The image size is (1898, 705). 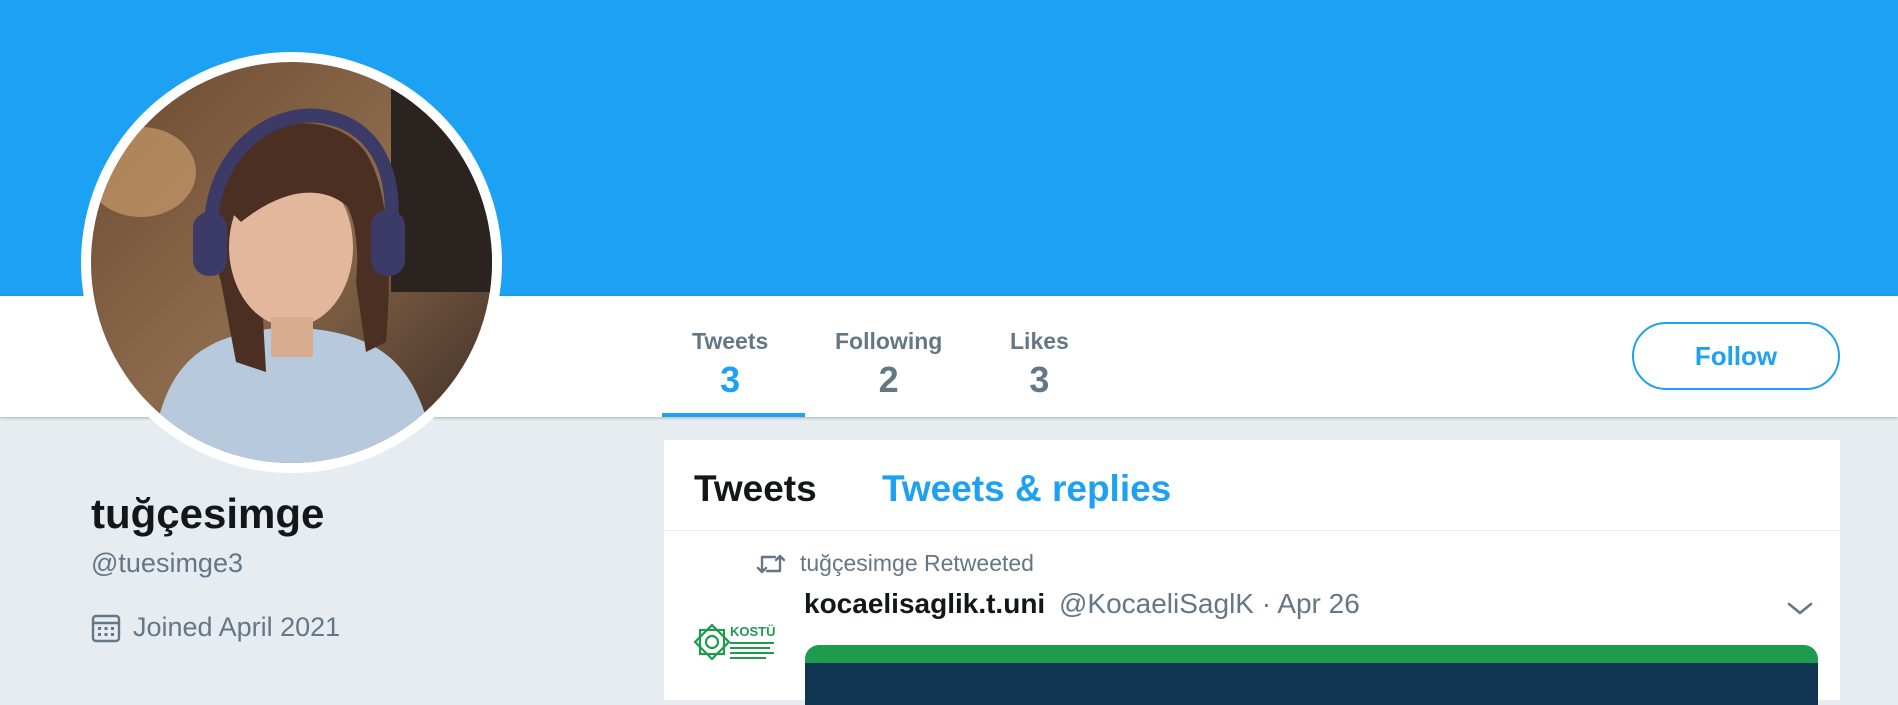 I want to click on tab-tweets-and-replies: Tweets & replies, so click(x=1026, y=489).